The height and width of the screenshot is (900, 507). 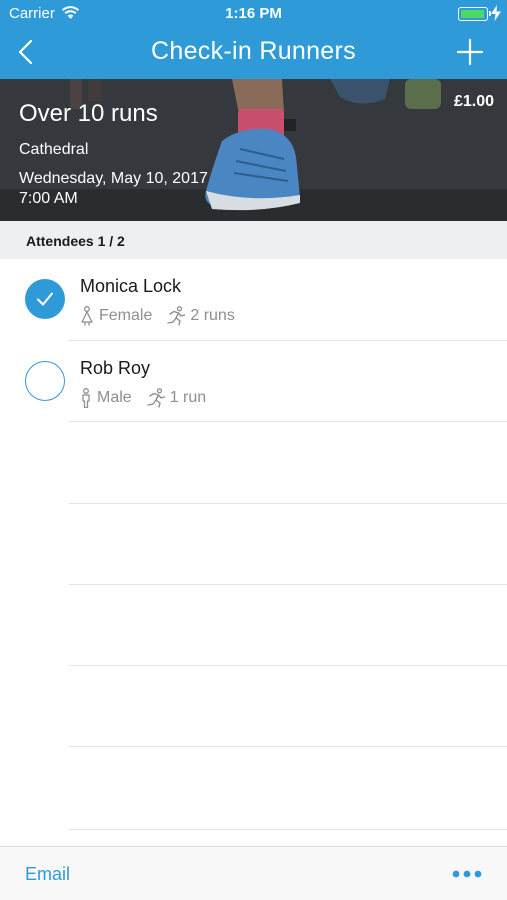 I want to click on battery-level, so click(x=472, y=13).